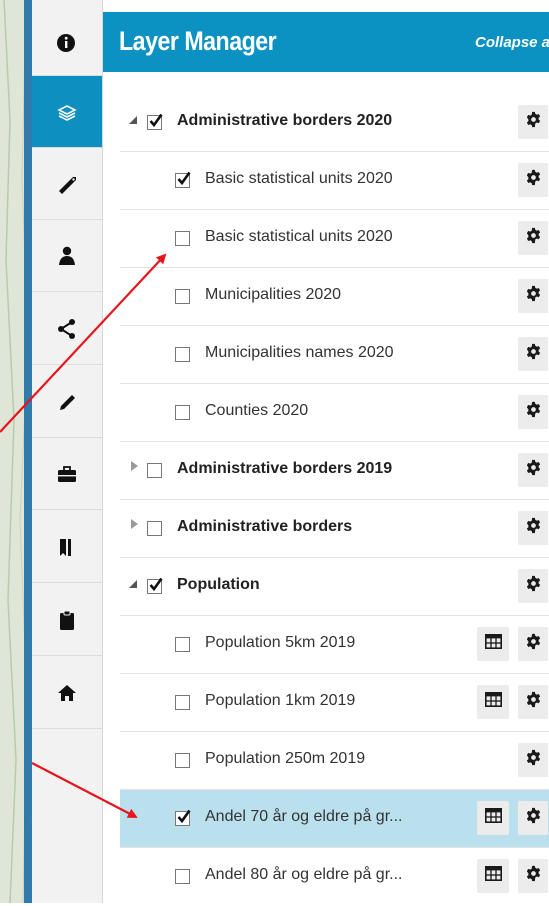  I want to click on layer-row: Municipalities names 2020, so click(334, 355).